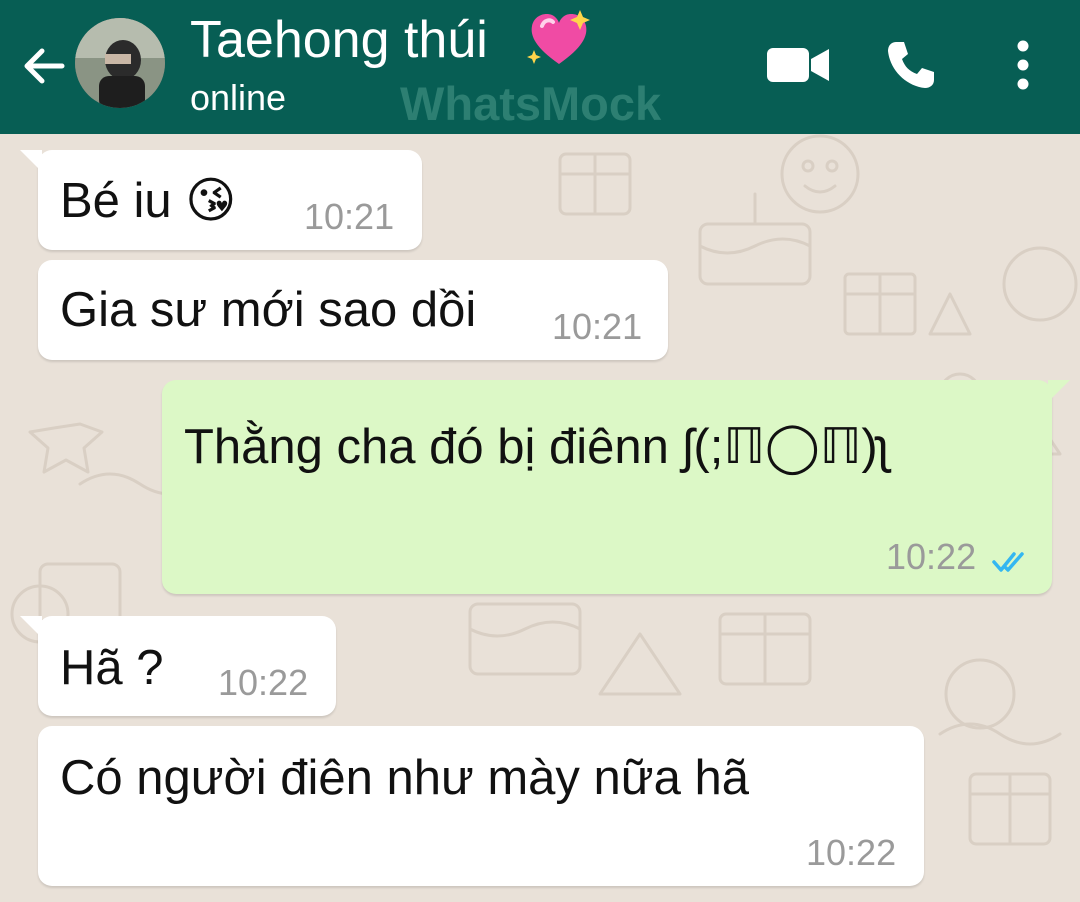 The height and width of the screenshot is (902, 1080). I want to click on avatar, so click(120, 63).